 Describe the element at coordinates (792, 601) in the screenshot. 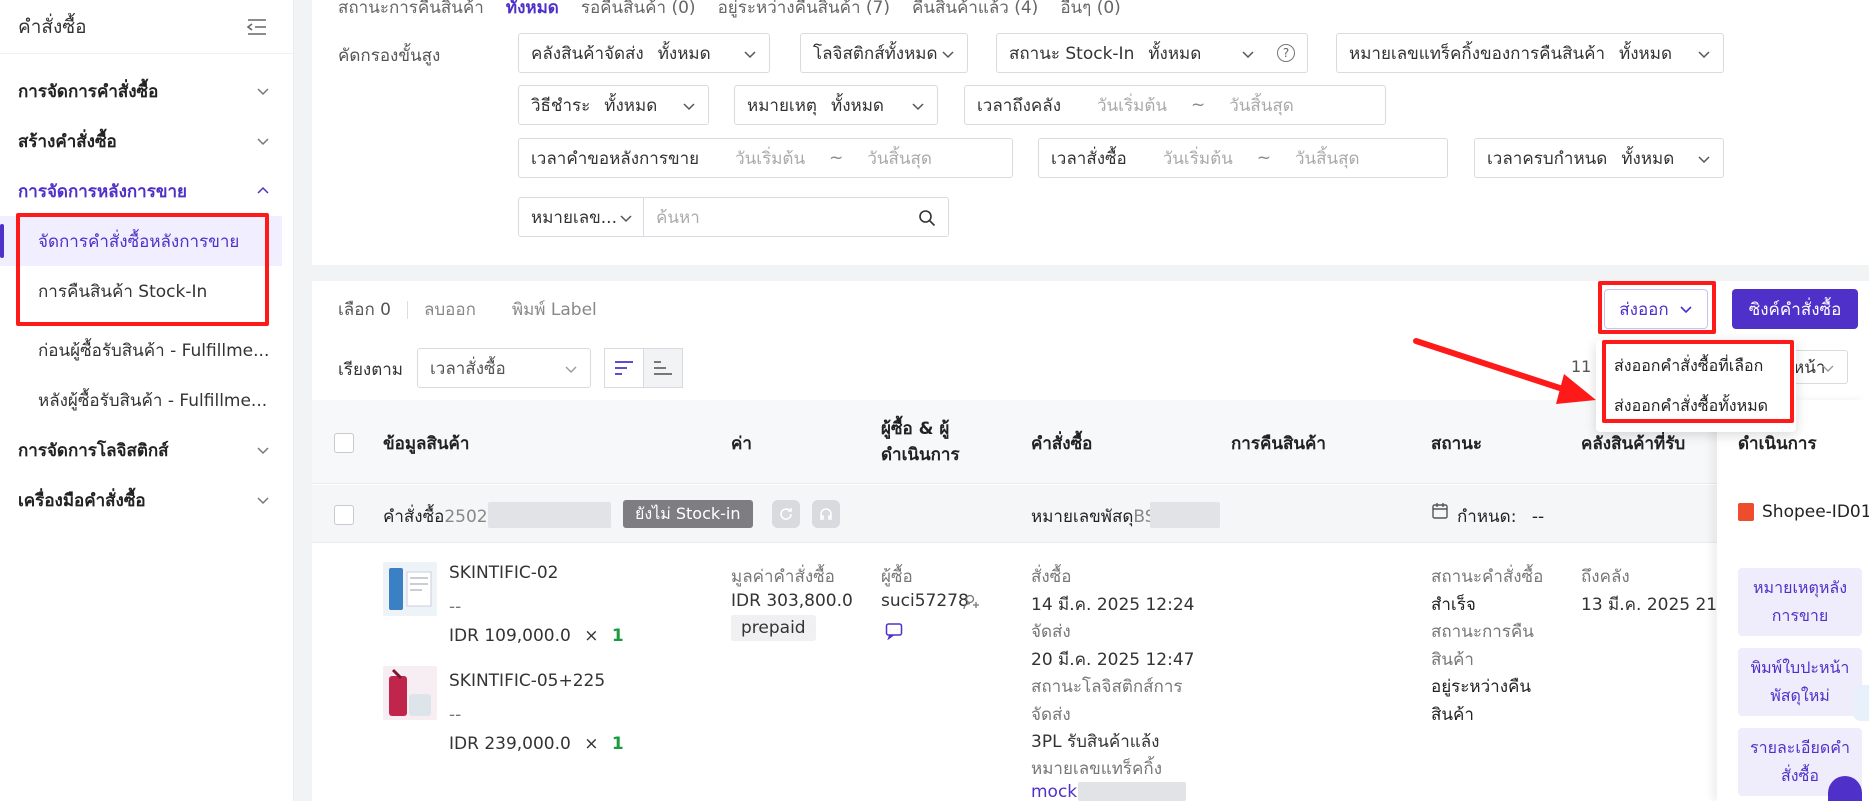

I see `order-value-amount: IDR 303,800.0` at that location.